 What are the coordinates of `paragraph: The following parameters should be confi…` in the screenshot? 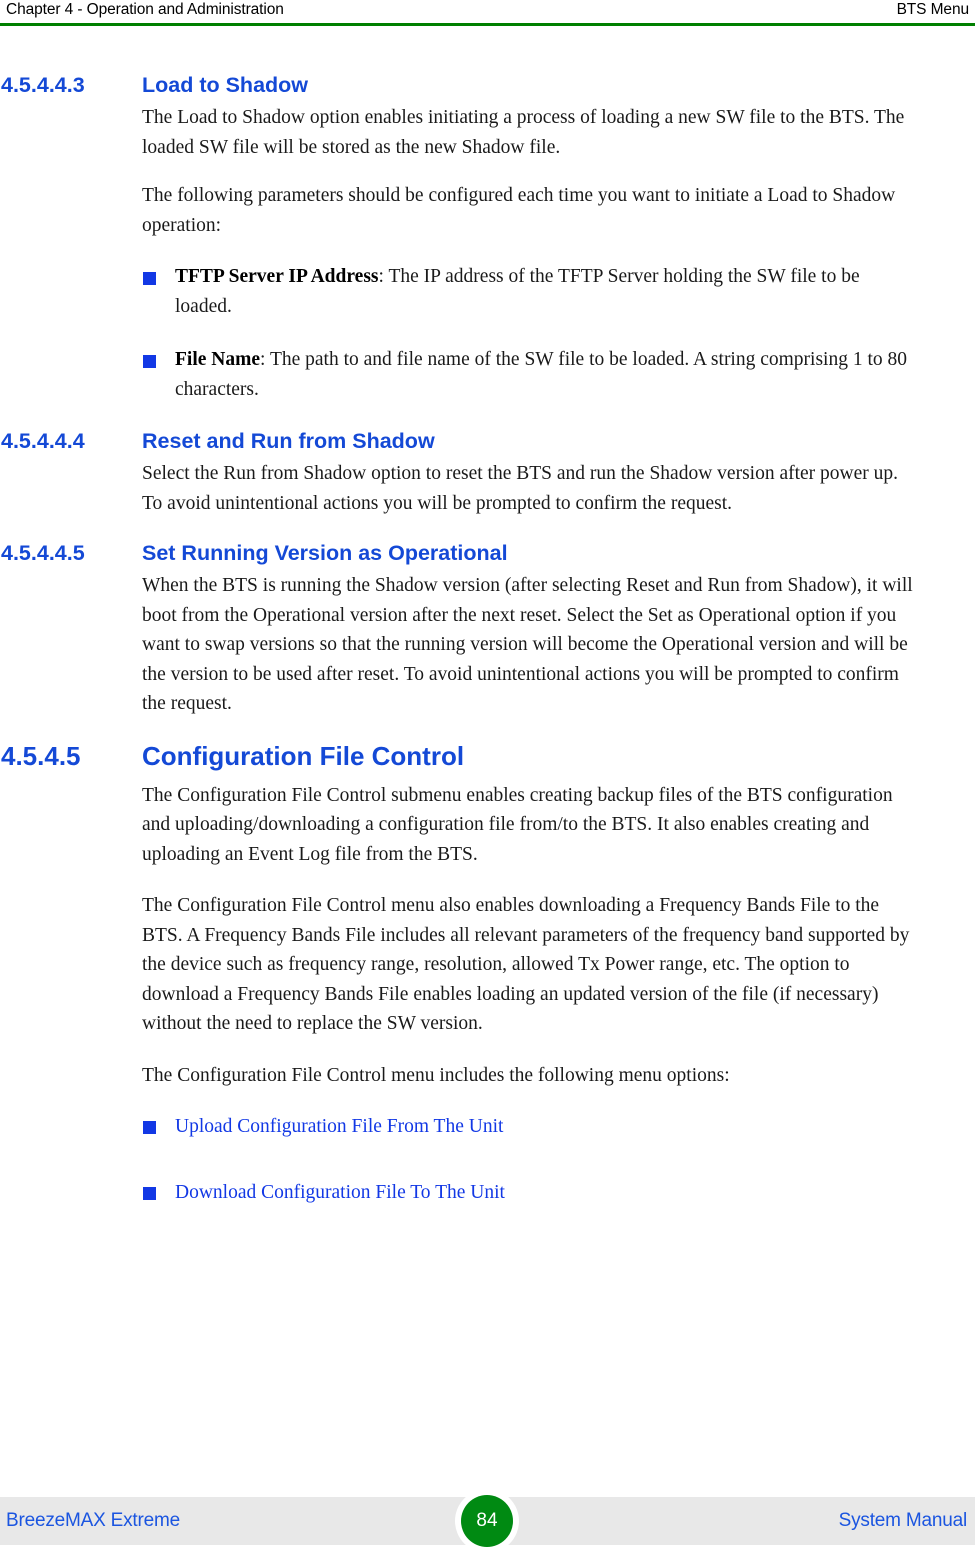 It's located at (519, 210).